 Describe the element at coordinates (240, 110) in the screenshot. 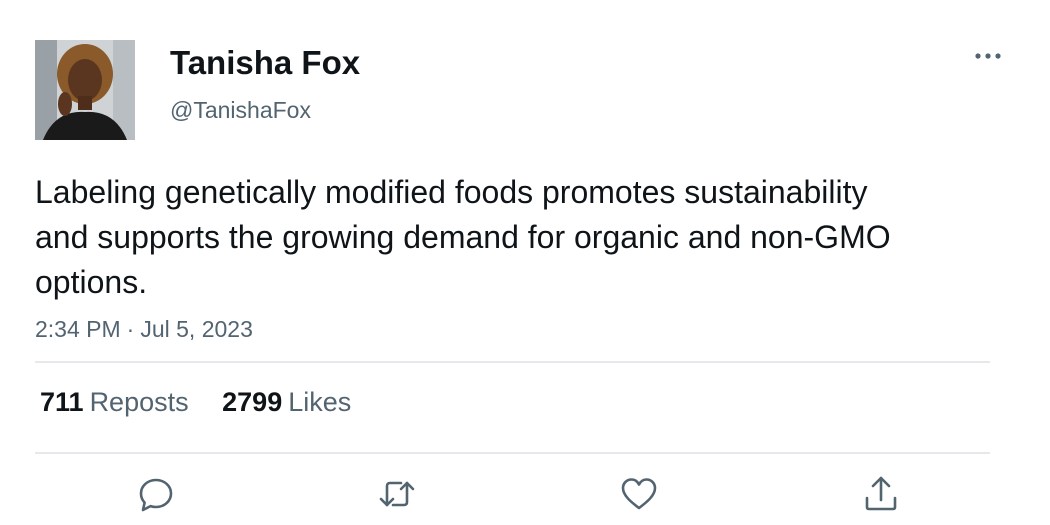

I see `author-handle: @TanishaFox` at that location.